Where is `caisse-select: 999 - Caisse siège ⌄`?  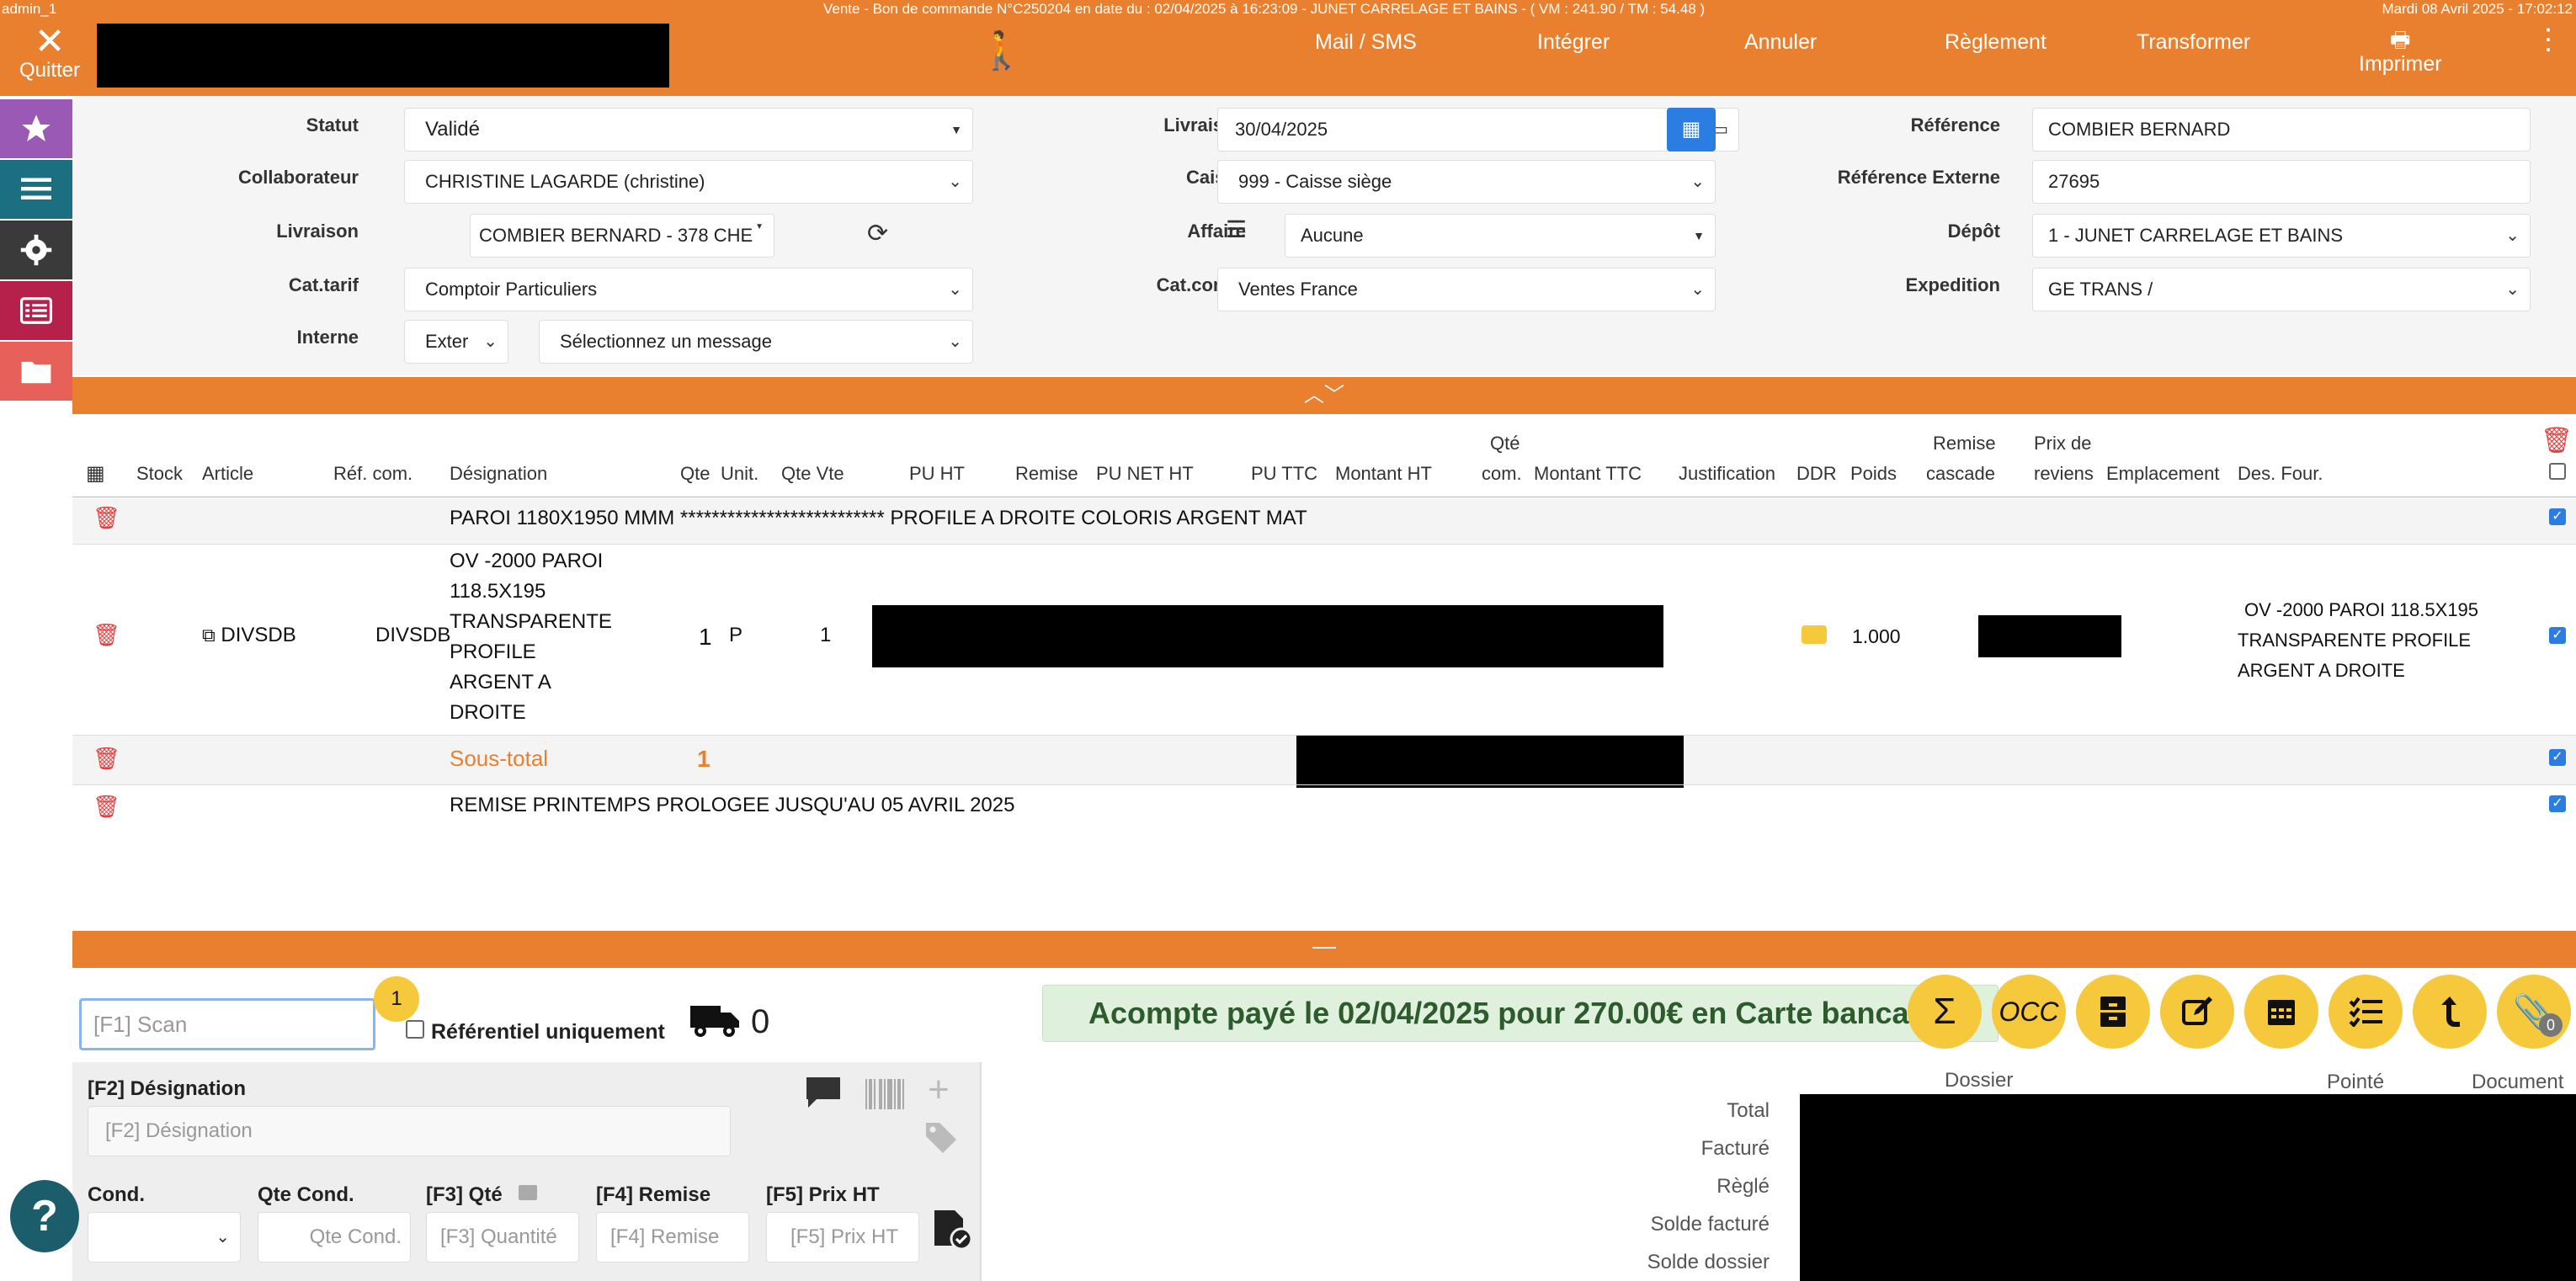
caisse-select: 999 - Caisse siège ⌄ is located at coordinates (1466, 182).